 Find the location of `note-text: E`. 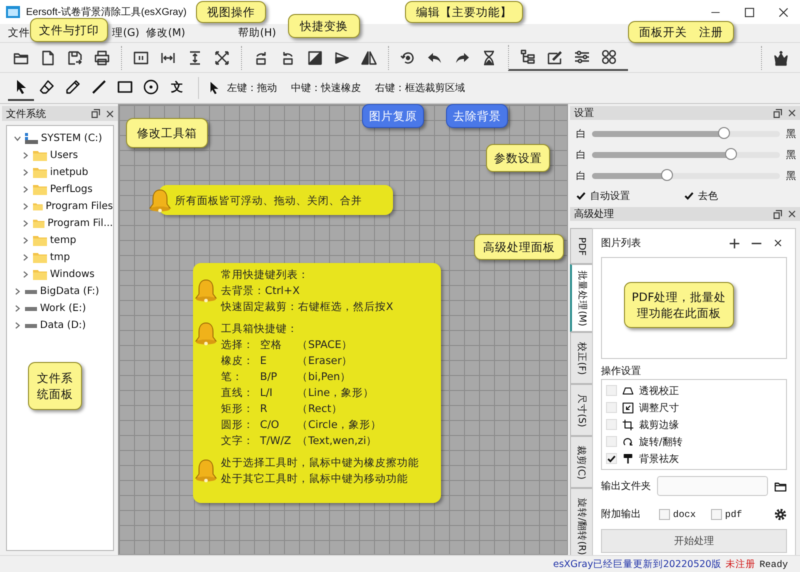

note-text: E is located at coordinates (264, 361).